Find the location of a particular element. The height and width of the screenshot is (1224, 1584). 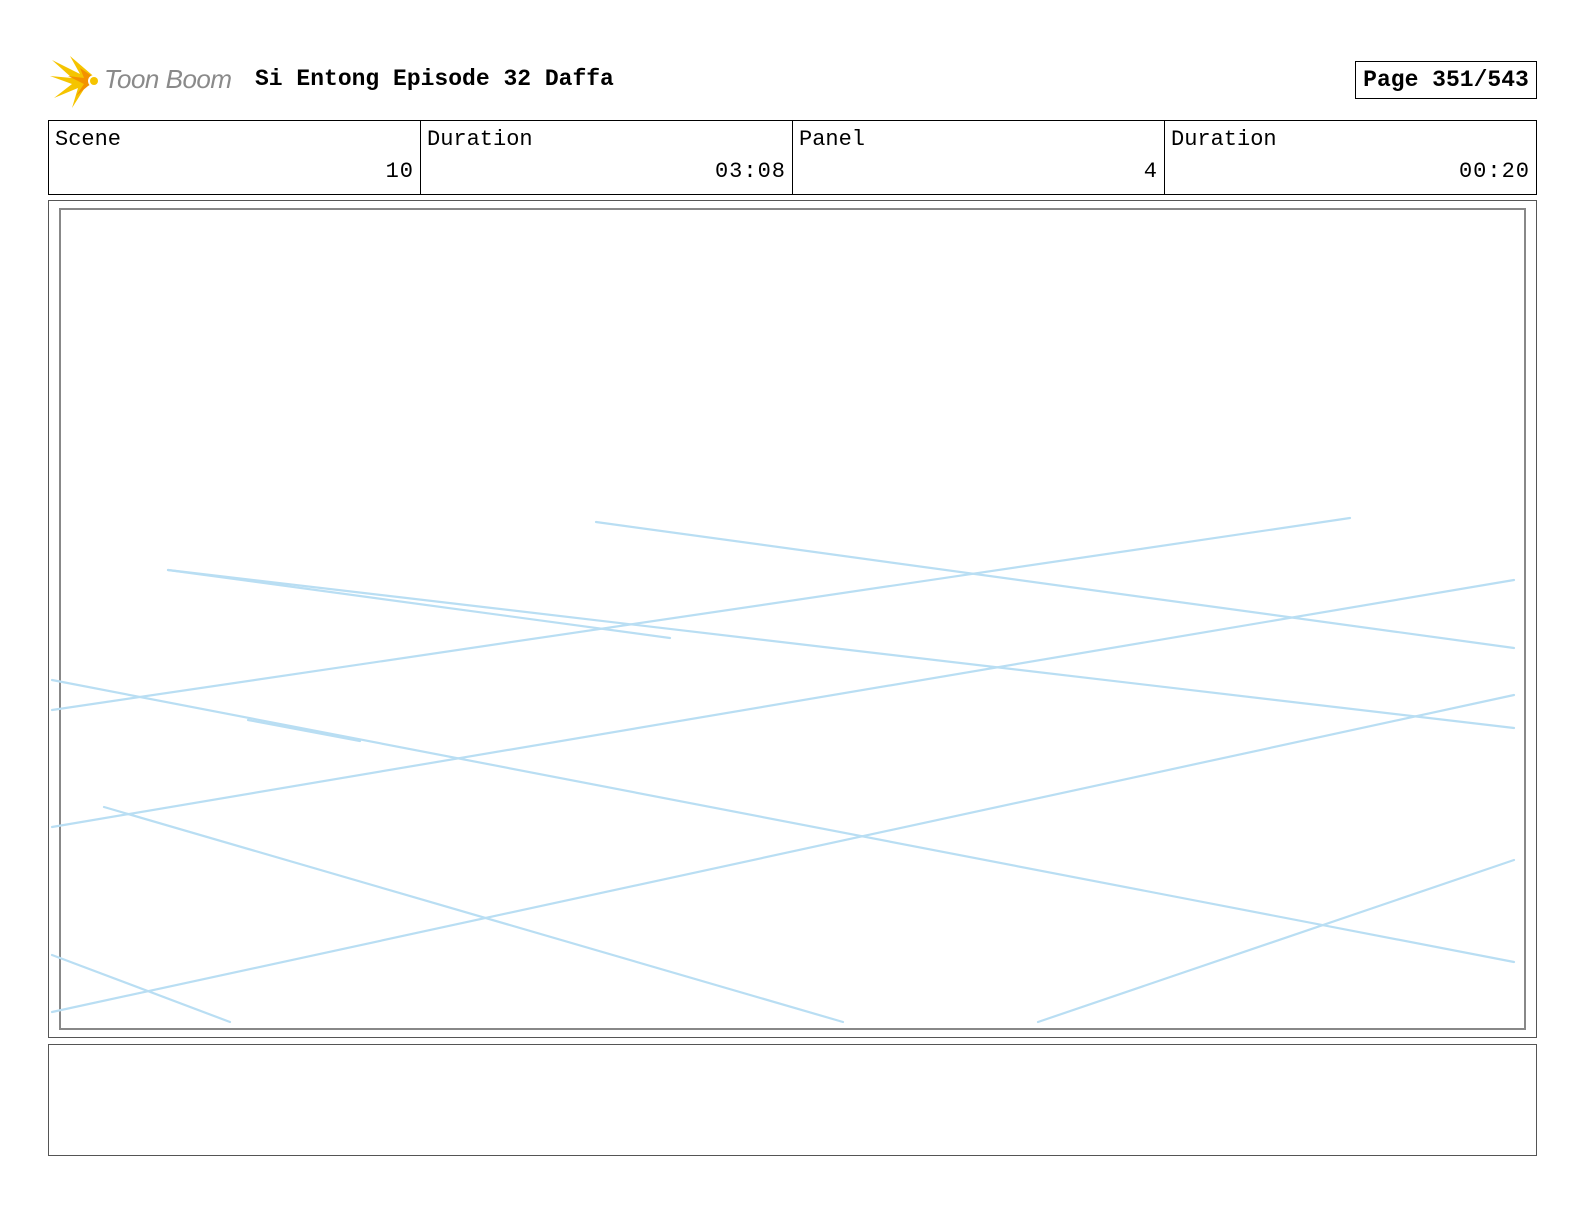

scene-duration-cell: Duration 03:08 is located at coordinates (607, 157).